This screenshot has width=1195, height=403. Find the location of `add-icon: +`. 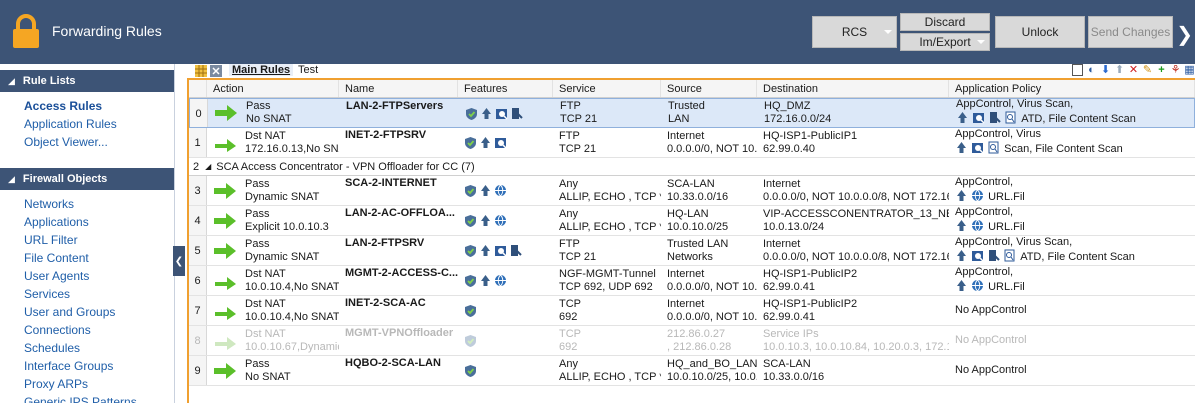

add-icon: + is located at coordinates (1161, 70).